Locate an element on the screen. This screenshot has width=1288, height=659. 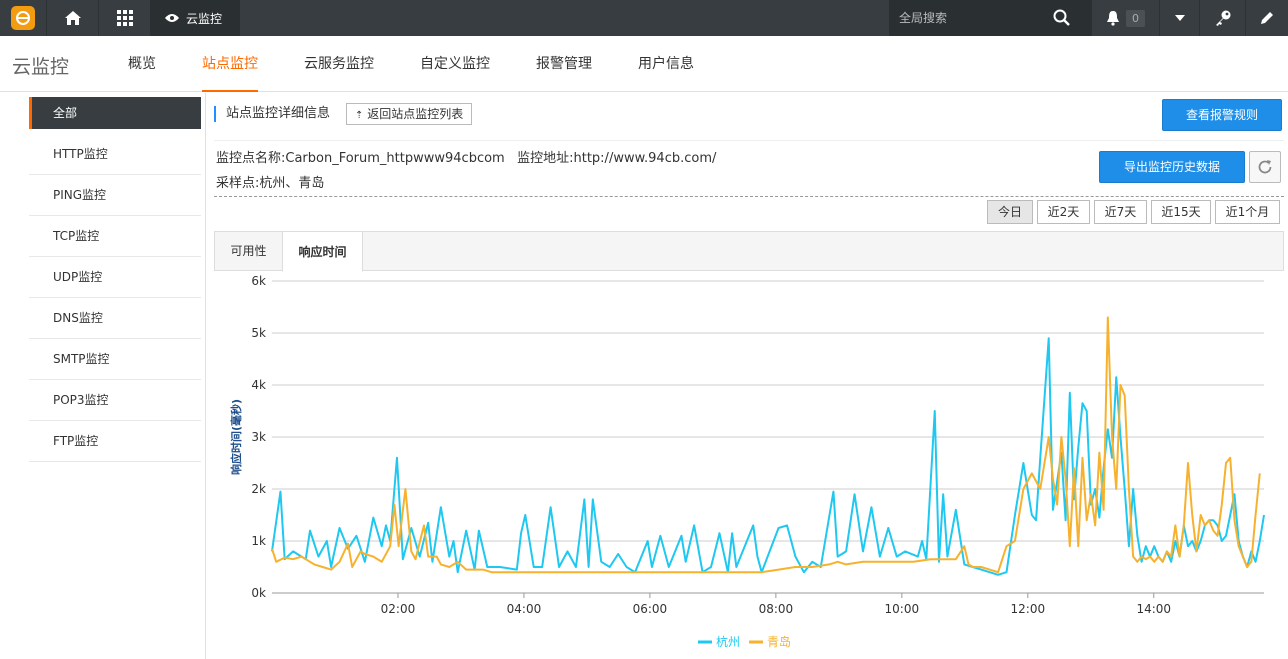
page-title: 站点监控详细信息 is located at coordinates (272, 114).